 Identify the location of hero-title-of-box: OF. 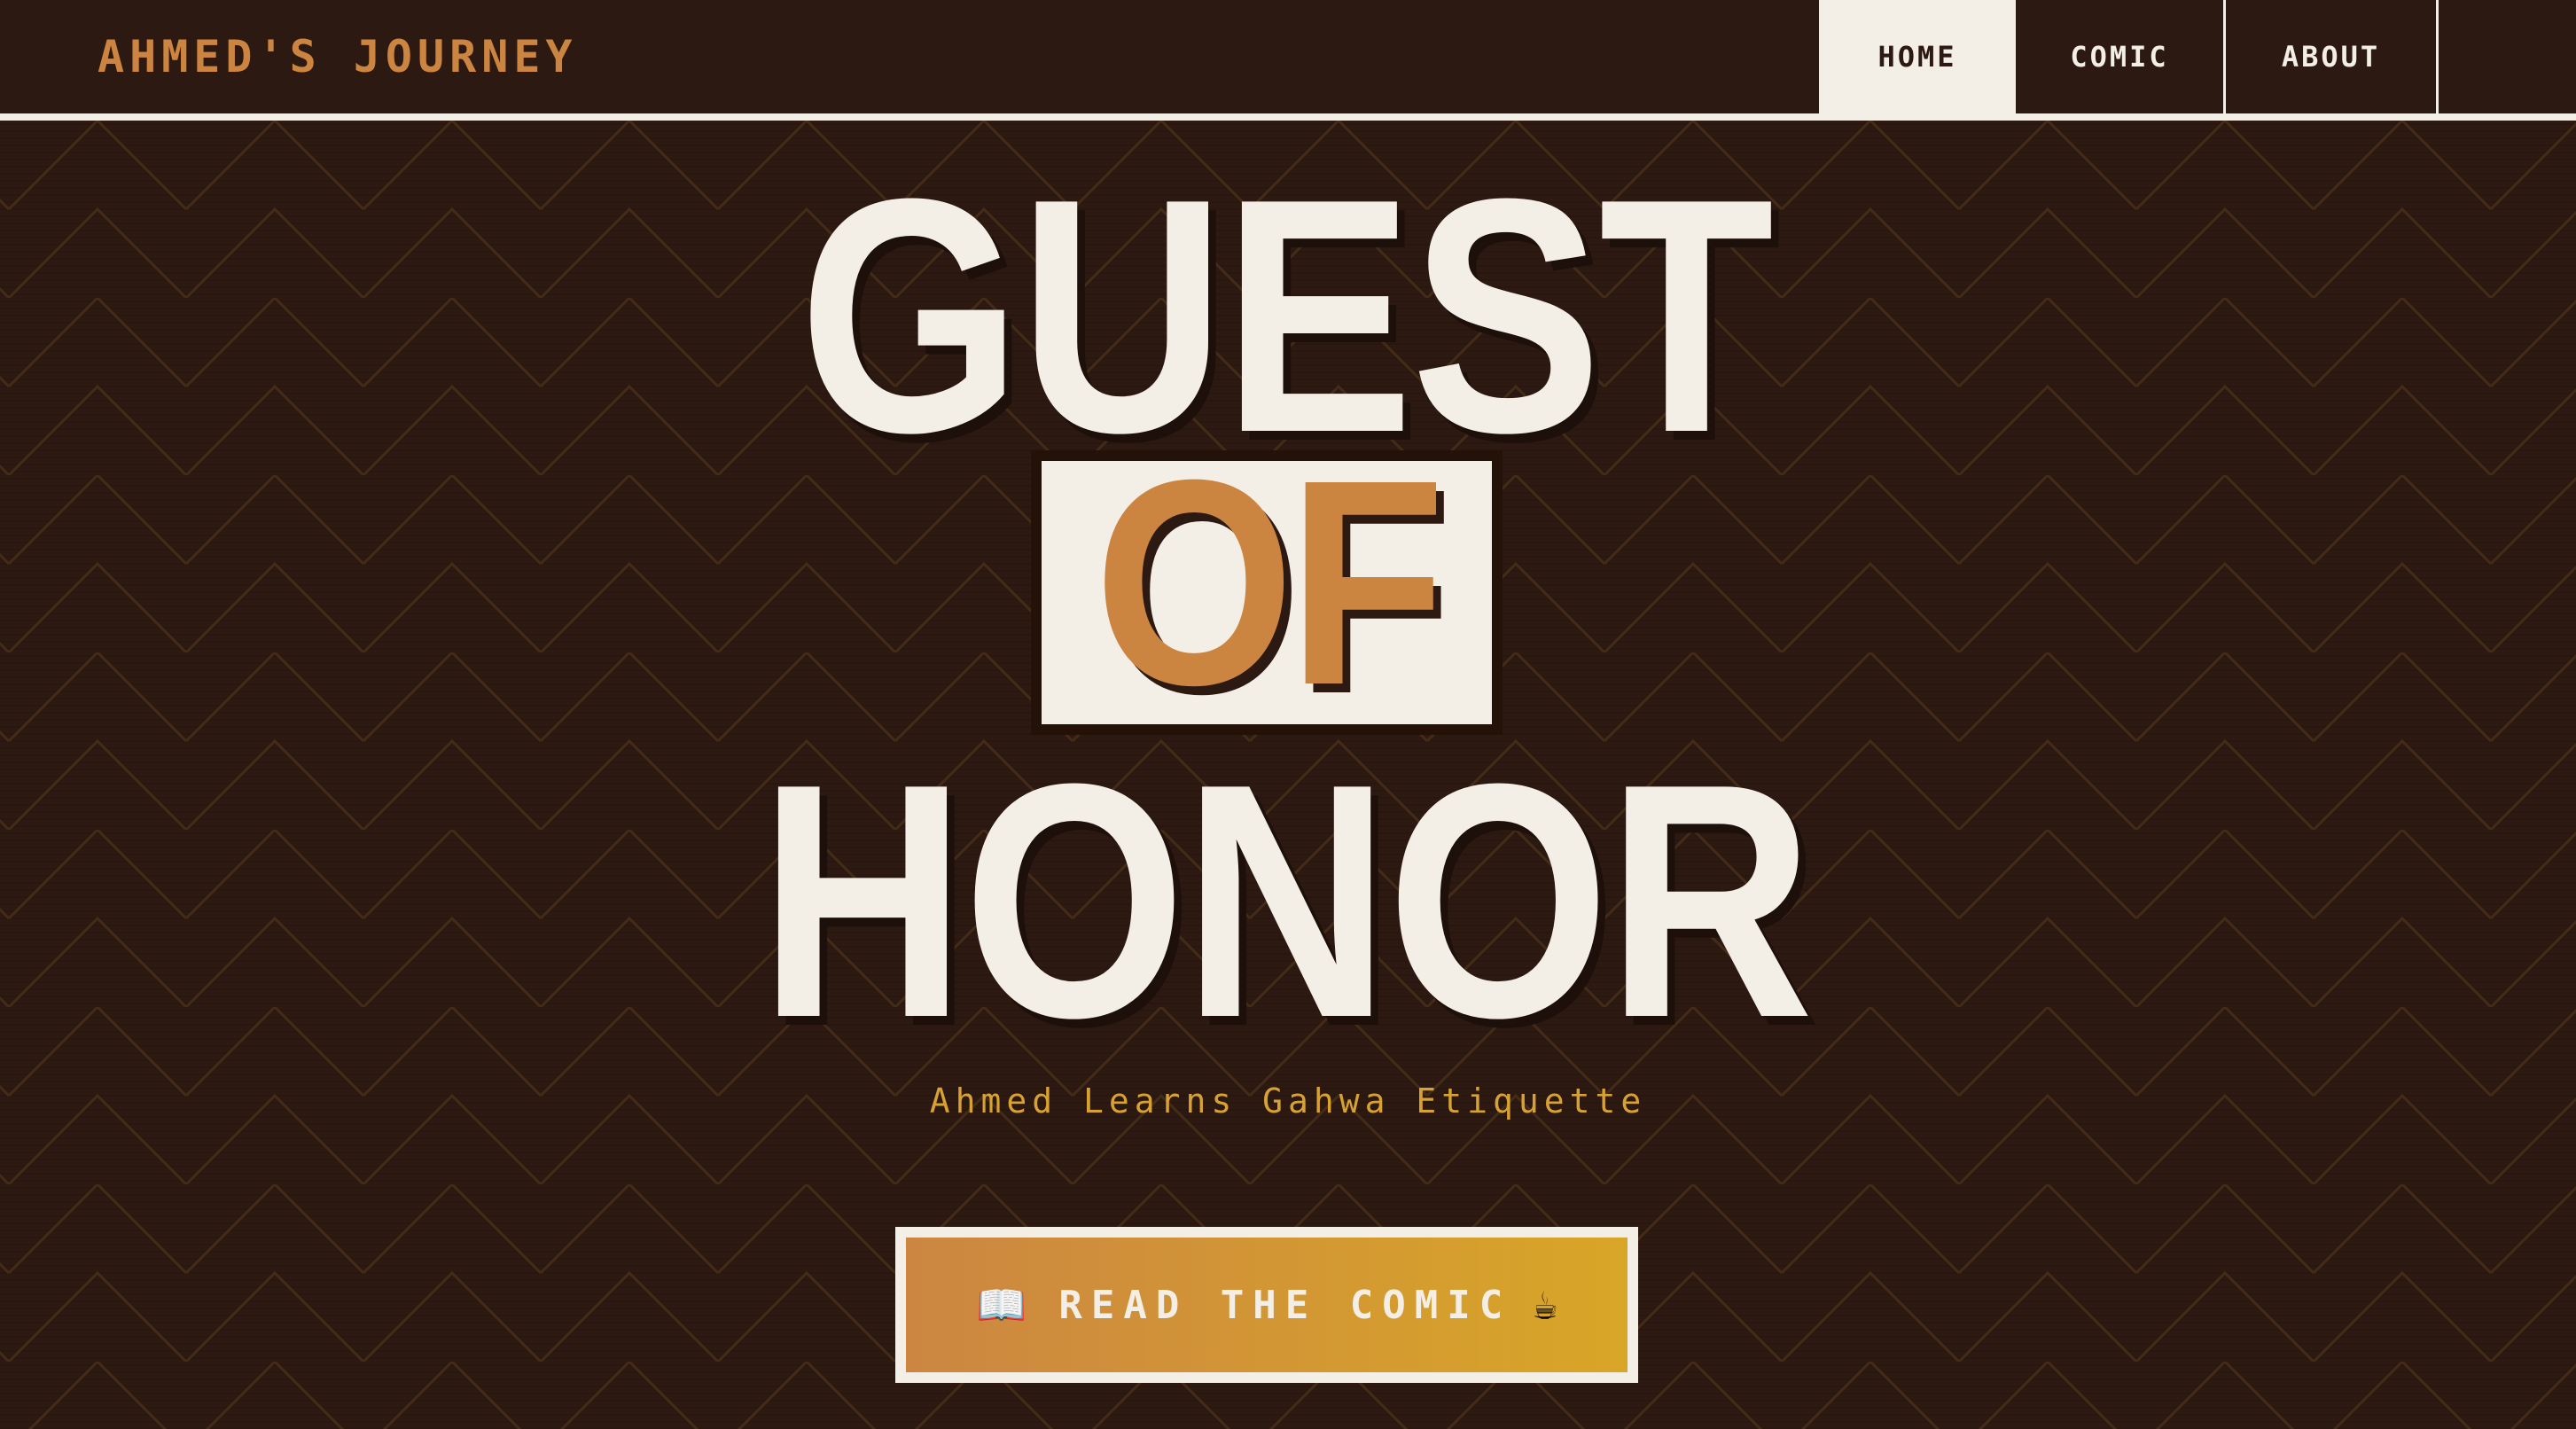
(1267, 582).